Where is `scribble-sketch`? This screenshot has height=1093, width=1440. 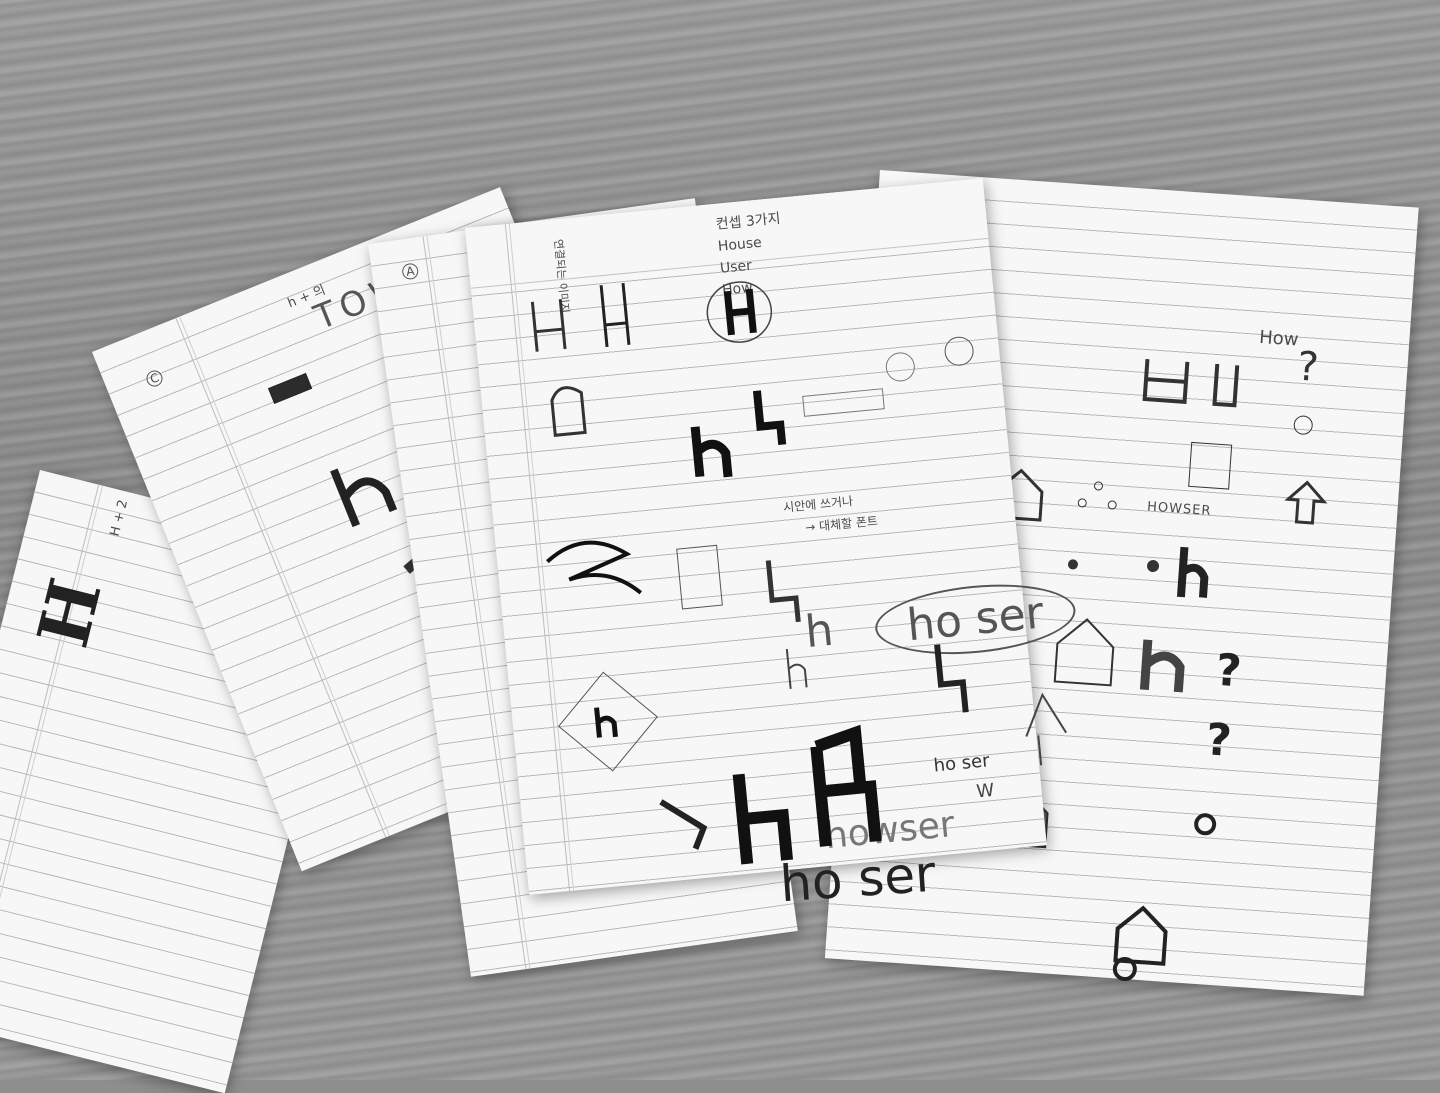
scribble-sketch is located at coordinates (594, 567).